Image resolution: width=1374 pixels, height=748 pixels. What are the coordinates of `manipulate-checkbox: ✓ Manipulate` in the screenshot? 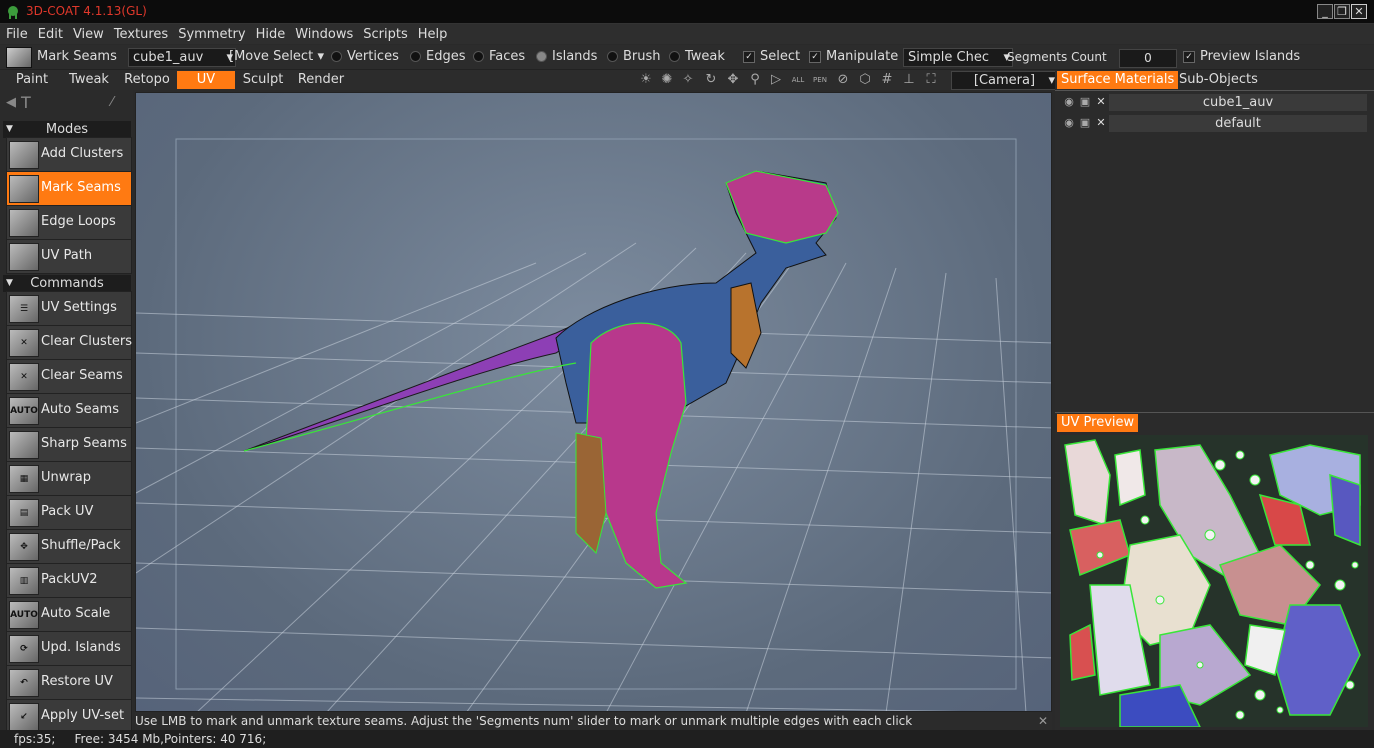 It's located at (853, 56).